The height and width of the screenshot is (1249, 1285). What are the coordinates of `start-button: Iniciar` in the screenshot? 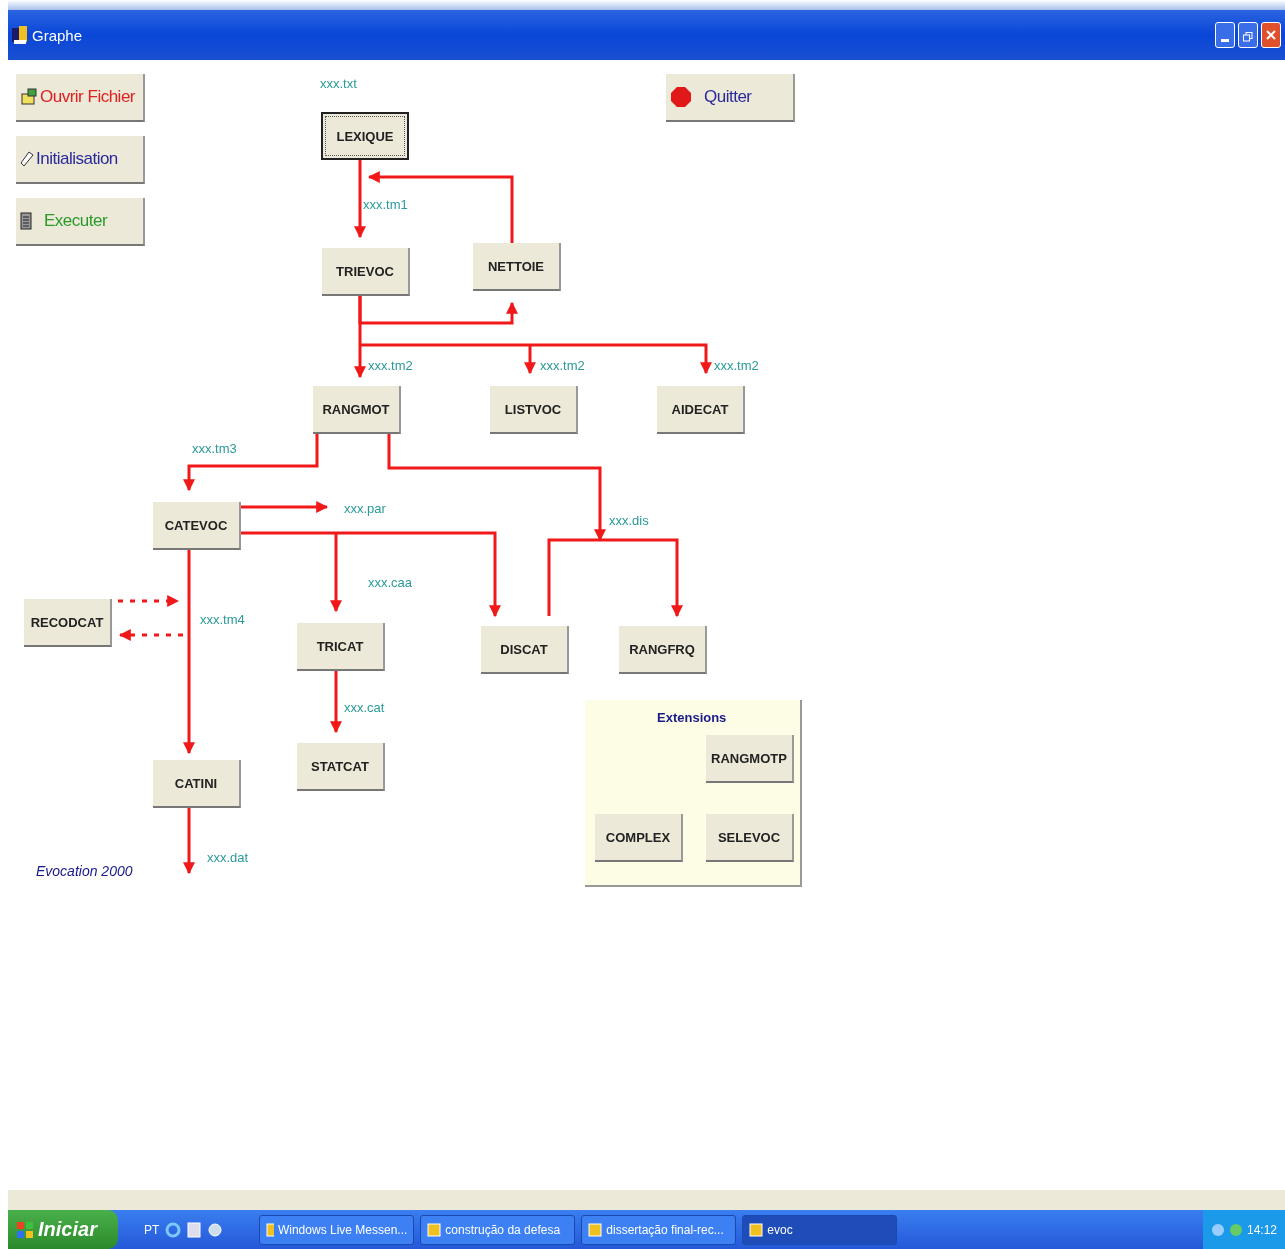 It's located at (63, 1229).